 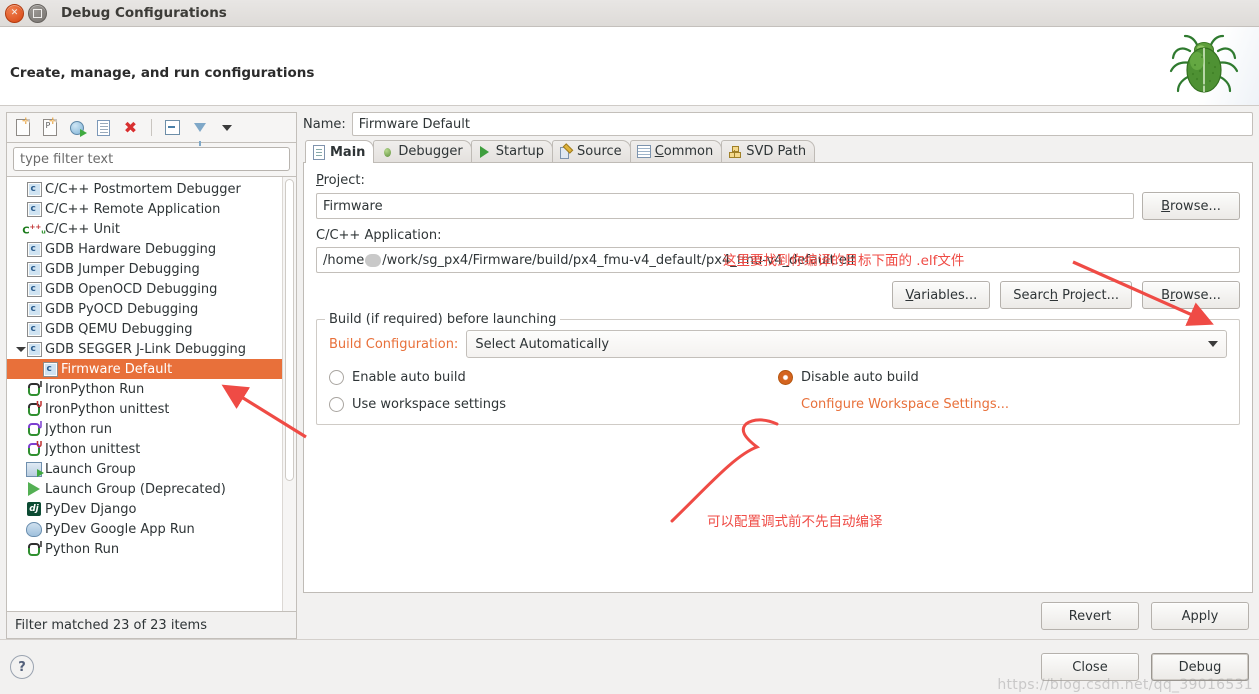 I want to click on new-prototype-icon: P ✛, so click(x=49, y=127).